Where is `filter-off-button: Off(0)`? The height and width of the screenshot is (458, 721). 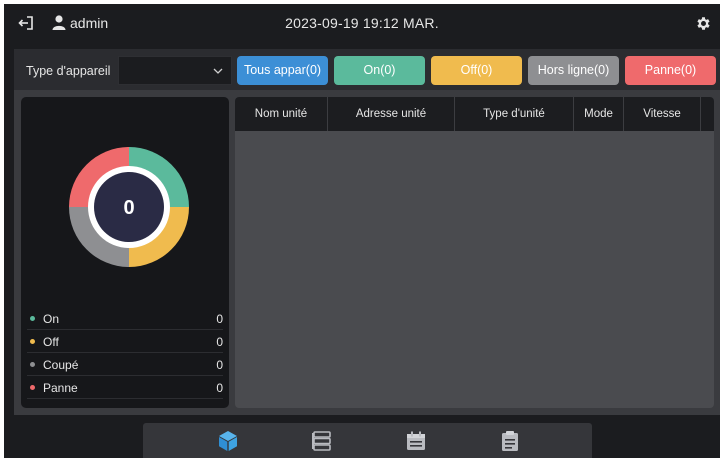 filter-off-button: Off(0) is located at coordinates (476, 70).